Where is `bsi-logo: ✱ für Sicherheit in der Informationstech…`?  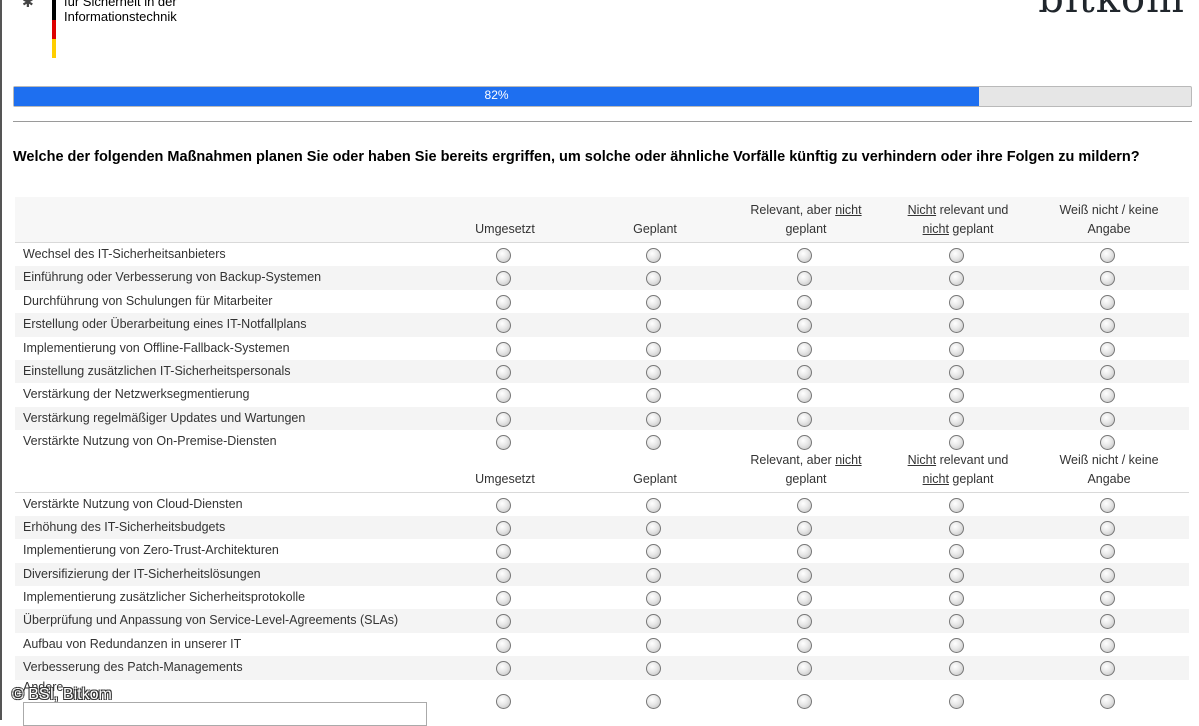 bsi-logo: ✱ für Sicherheit in der Informationstech… is located at coordinates (120, 29).